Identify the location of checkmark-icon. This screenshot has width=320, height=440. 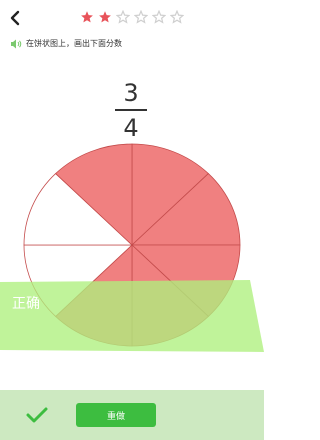
(37, 415).